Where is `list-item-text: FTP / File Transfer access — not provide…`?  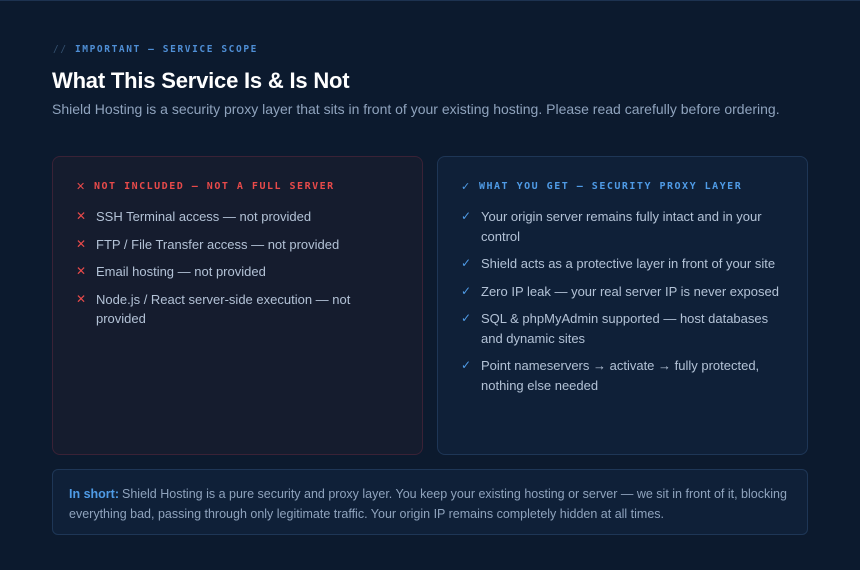 list-item-text: FTP / File Transfer access — not provide… is located at coordinates (218, 244).